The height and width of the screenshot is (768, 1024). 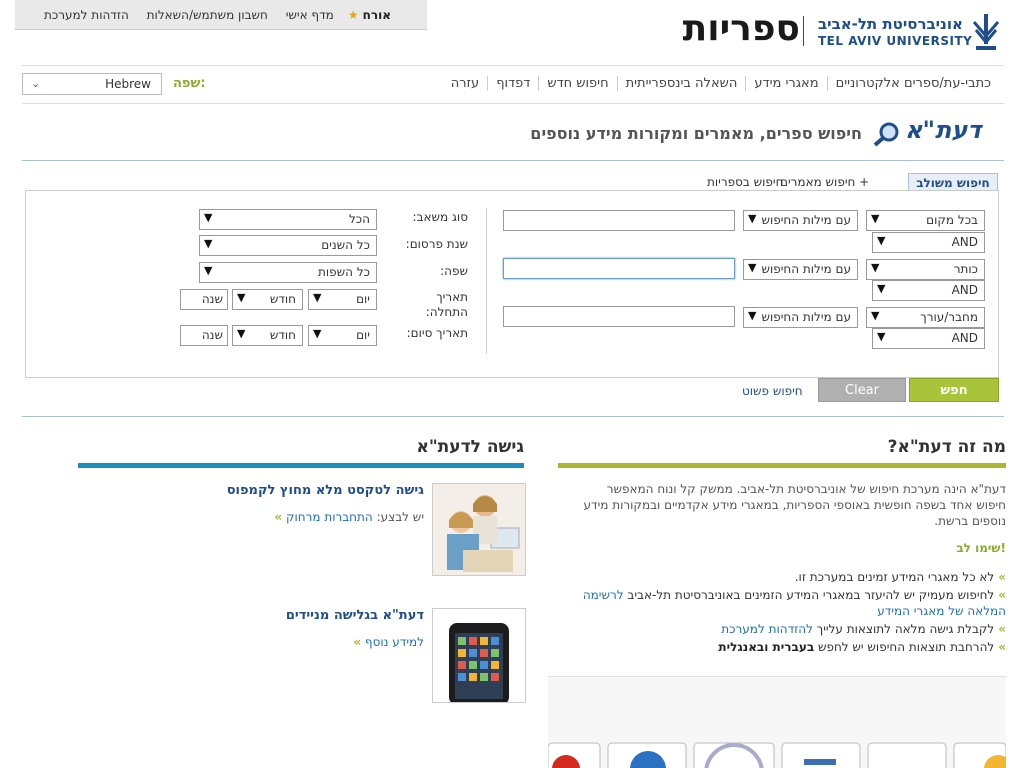 I want to click on user-account-link: חשבון משתמש/השאלות, so click(x=207, y=15).